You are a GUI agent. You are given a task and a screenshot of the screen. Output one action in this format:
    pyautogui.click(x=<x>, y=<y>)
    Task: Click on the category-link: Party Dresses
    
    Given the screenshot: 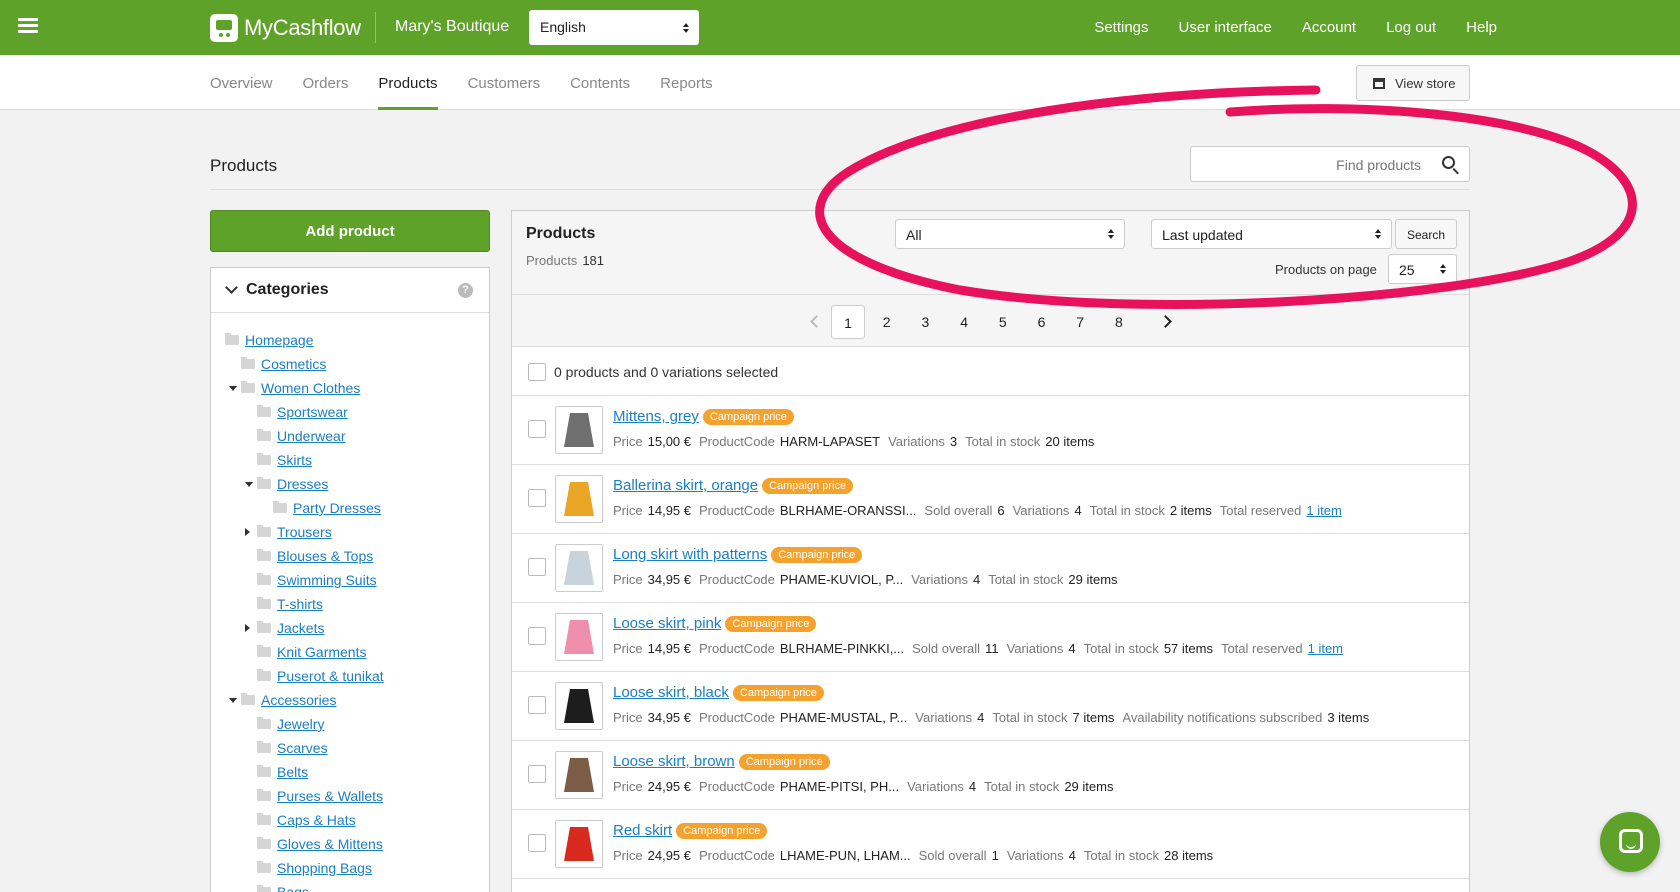 What is the action you would take?
    pyautogui.click(x=337, y=508)
    